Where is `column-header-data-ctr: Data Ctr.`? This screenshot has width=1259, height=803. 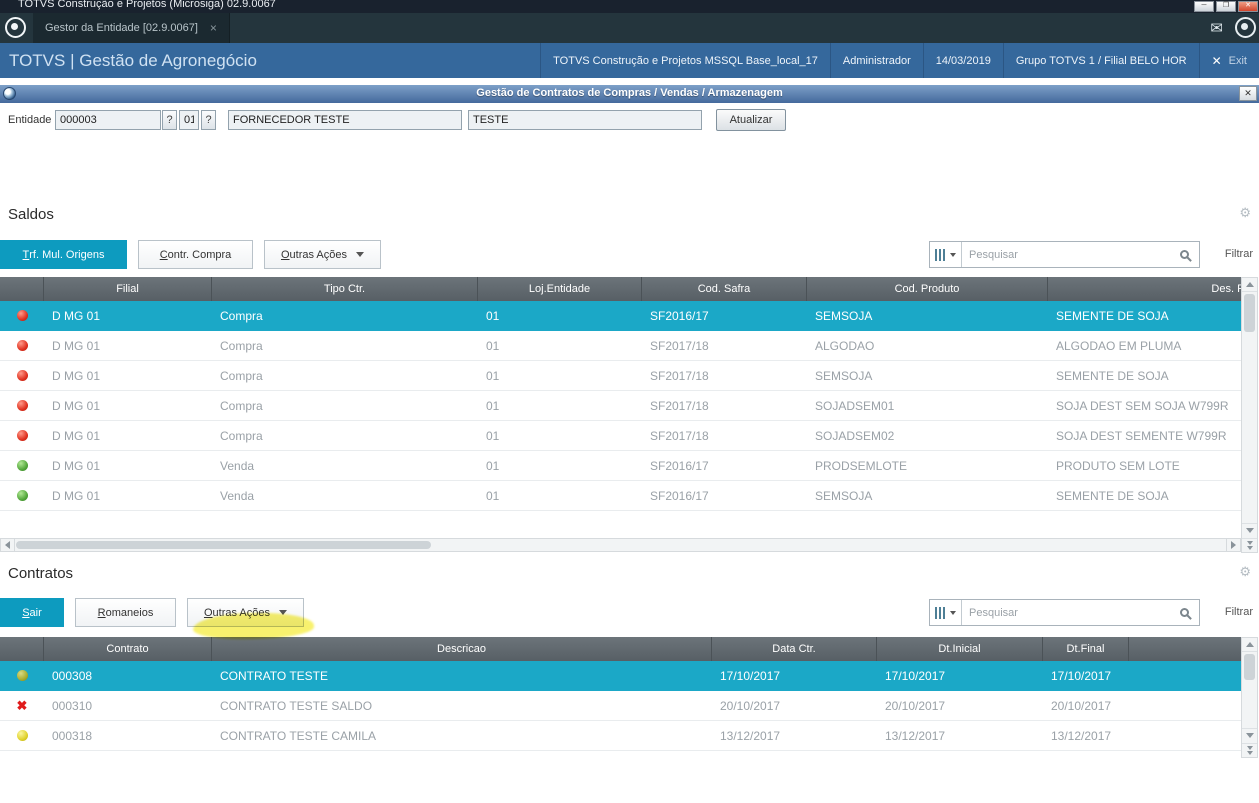 column-header-data-ctr: Data Ctr. is located at coordinates (794, 649).